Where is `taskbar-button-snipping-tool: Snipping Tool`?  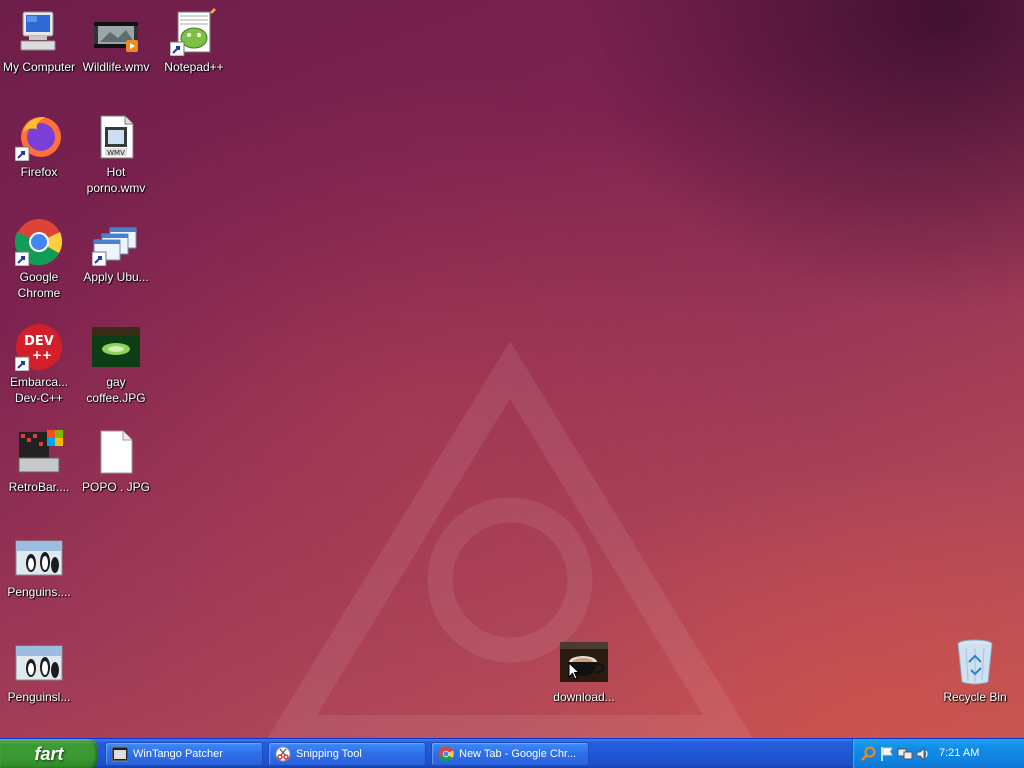 taskbar-button-snipping-tool: Snipping Tool is located at coordinates (347, 754).